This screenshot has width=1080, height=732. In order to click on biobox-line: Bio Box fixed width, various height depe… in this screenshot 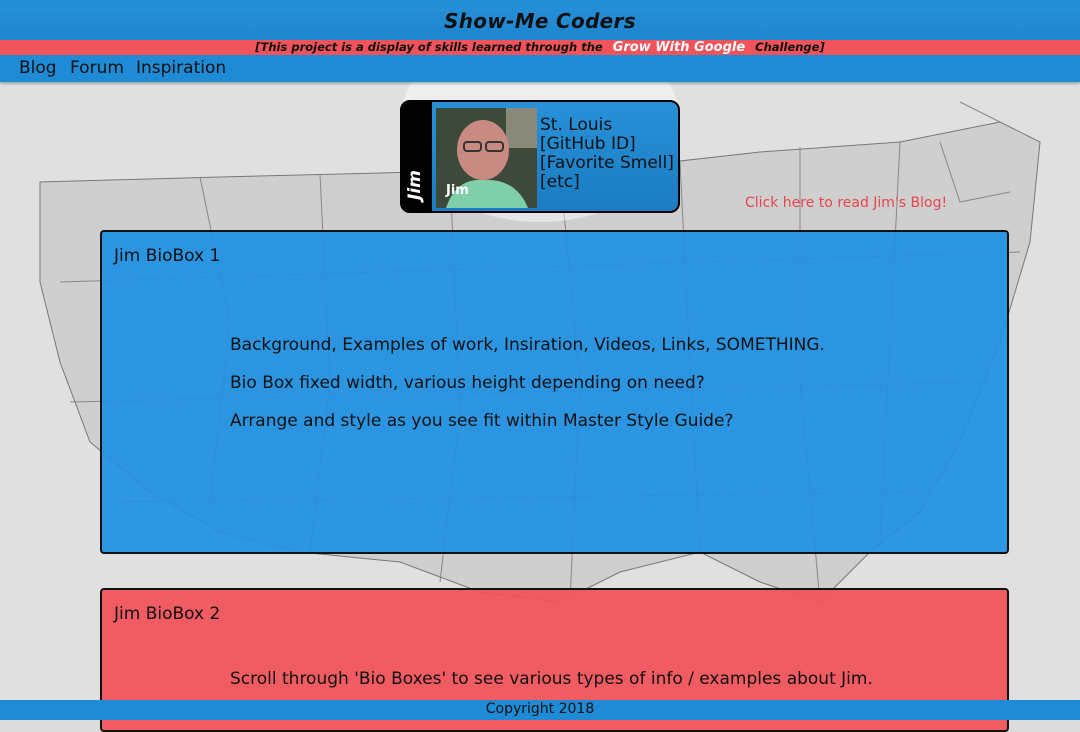, I will do `click(467, 383)`.